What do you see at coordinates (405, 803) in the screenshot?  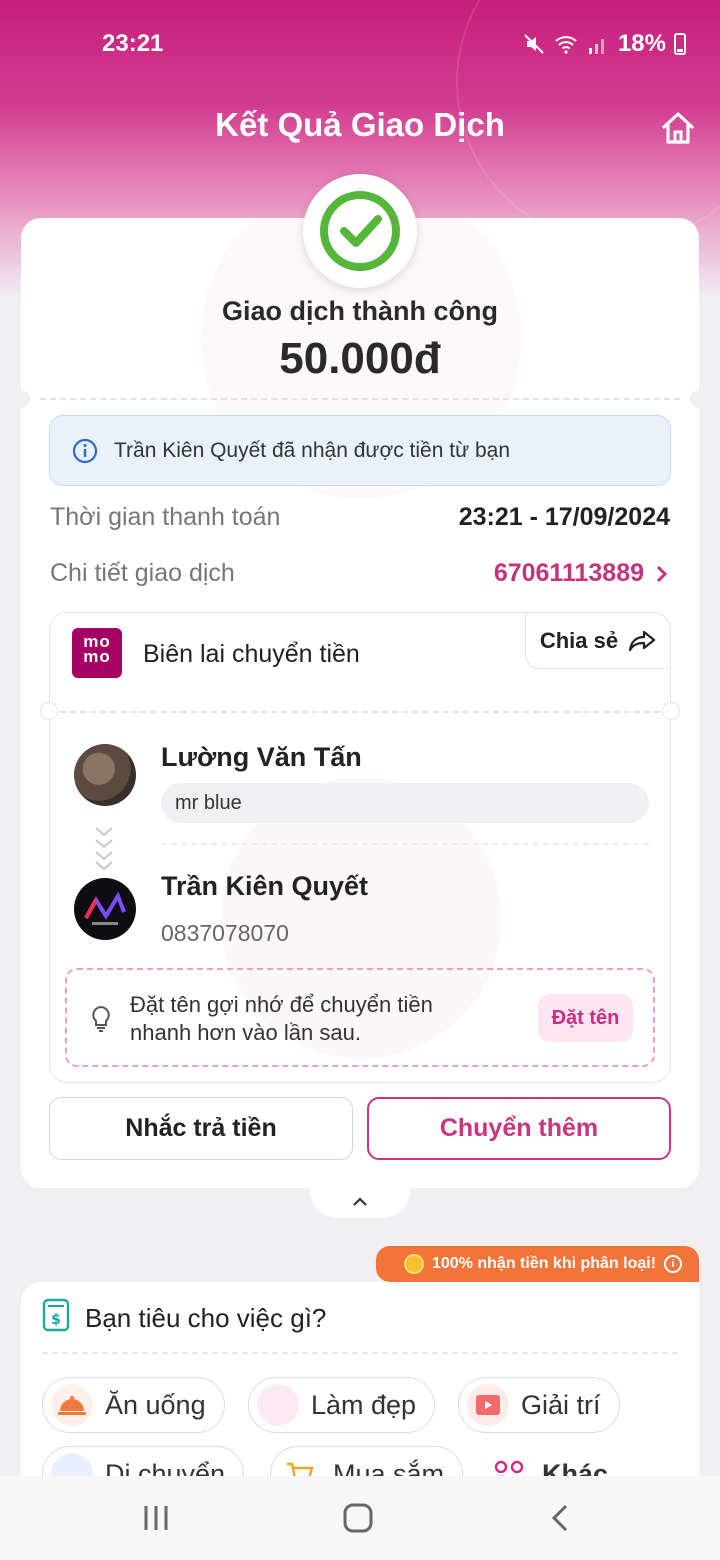 I see `transfer-message: mr blue` at bounding box center [405, 803].